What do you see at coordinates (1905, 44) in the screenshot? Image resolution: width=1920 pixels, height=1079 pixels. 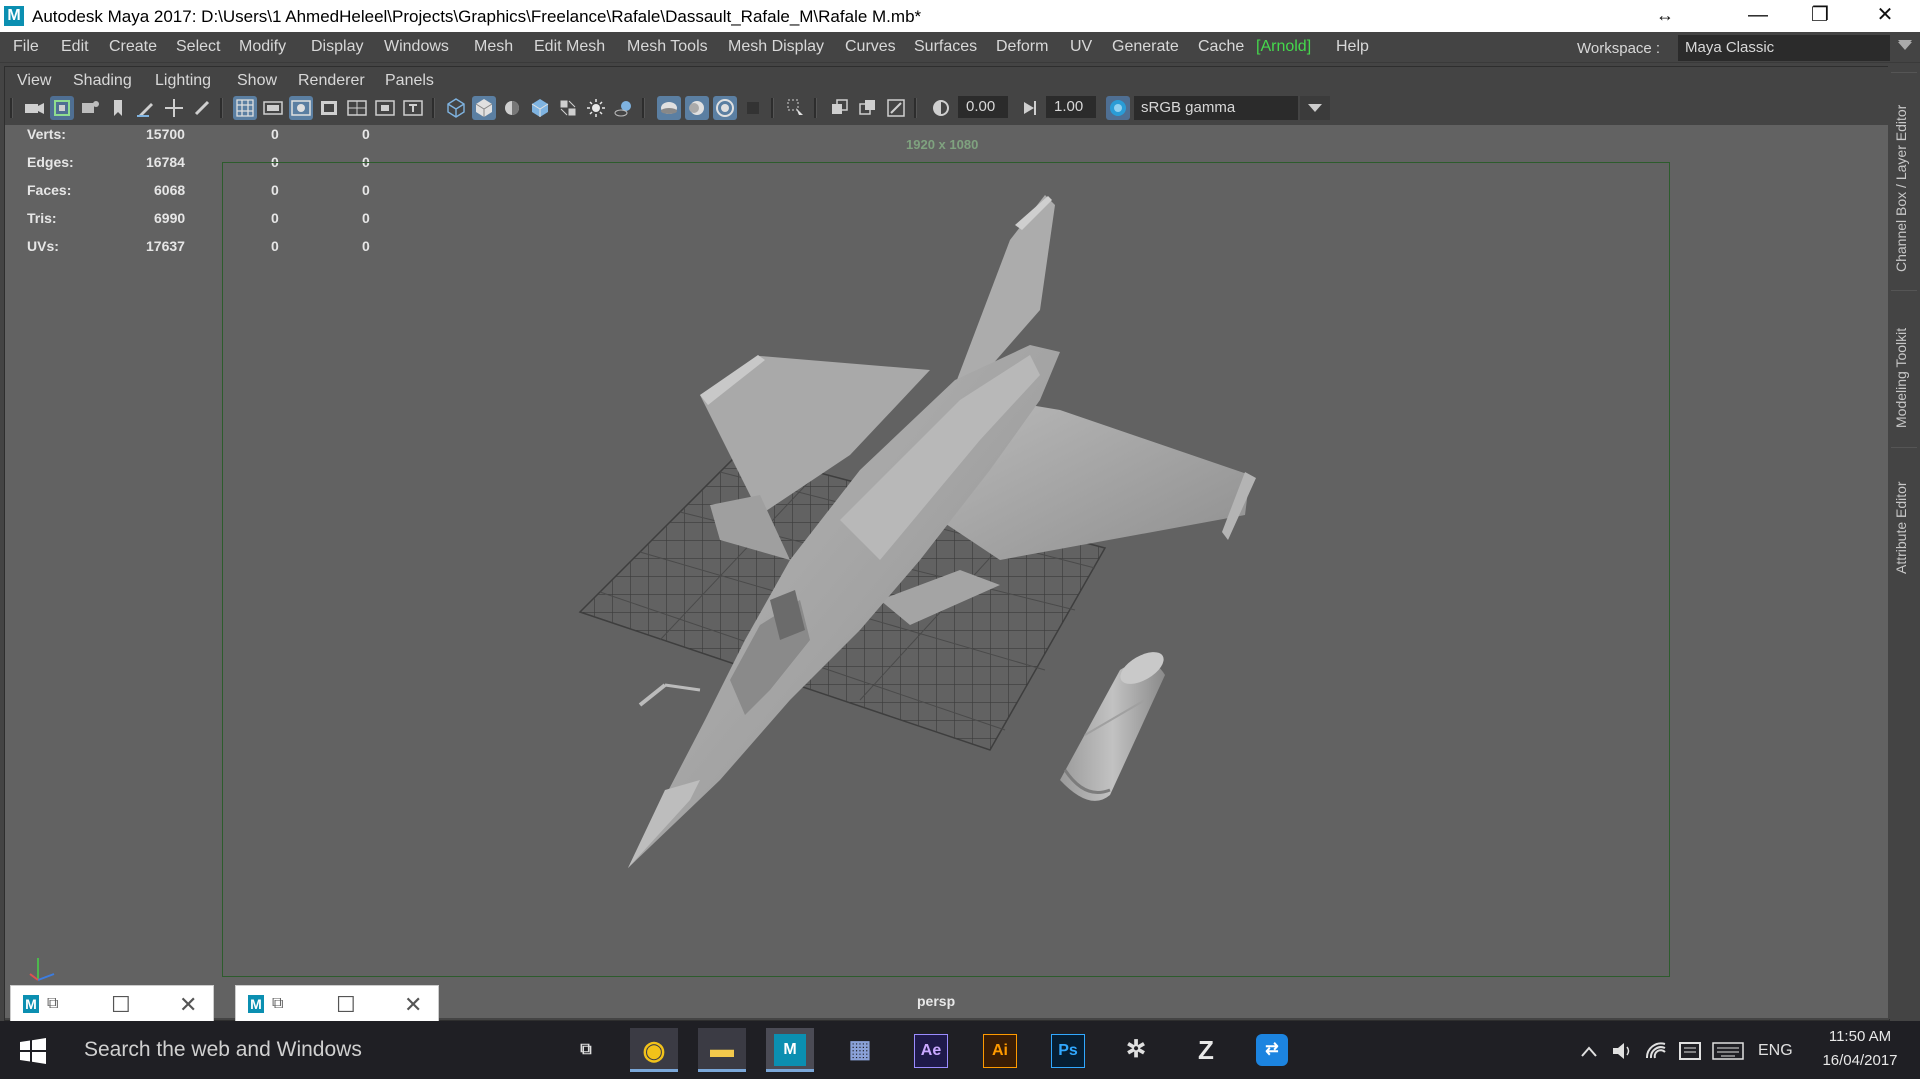 I see `chevron-down-icon` at bounding box center [1905, 44].